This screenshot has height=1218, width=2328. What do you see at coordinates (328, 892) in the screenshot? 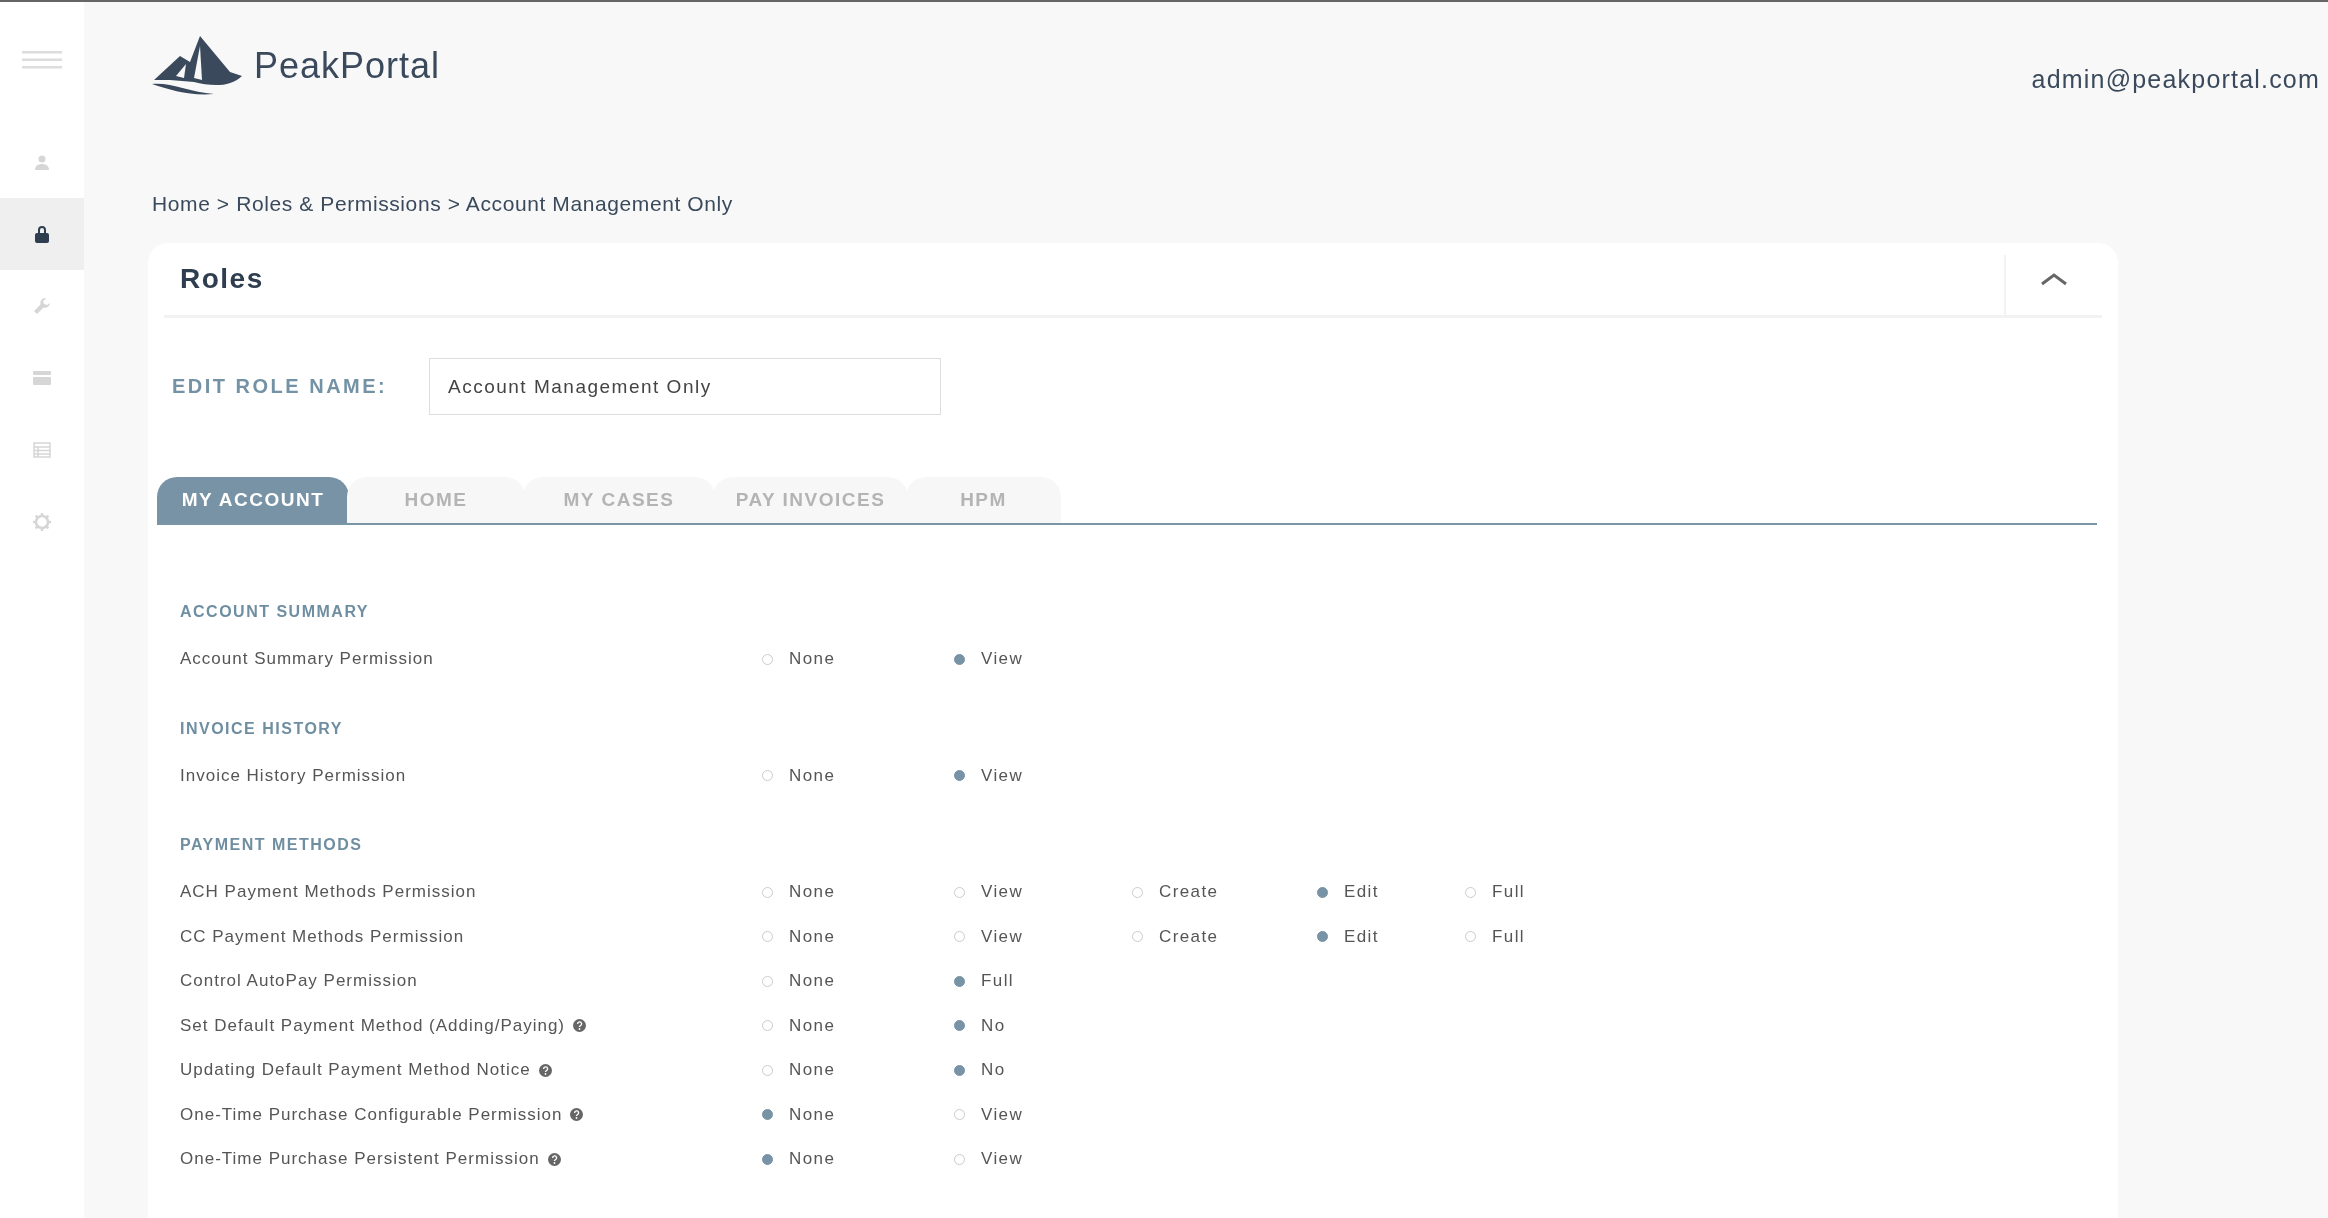
I see `permission-label: ACH Payment Methods Permission` at bounding box center [328, 892].